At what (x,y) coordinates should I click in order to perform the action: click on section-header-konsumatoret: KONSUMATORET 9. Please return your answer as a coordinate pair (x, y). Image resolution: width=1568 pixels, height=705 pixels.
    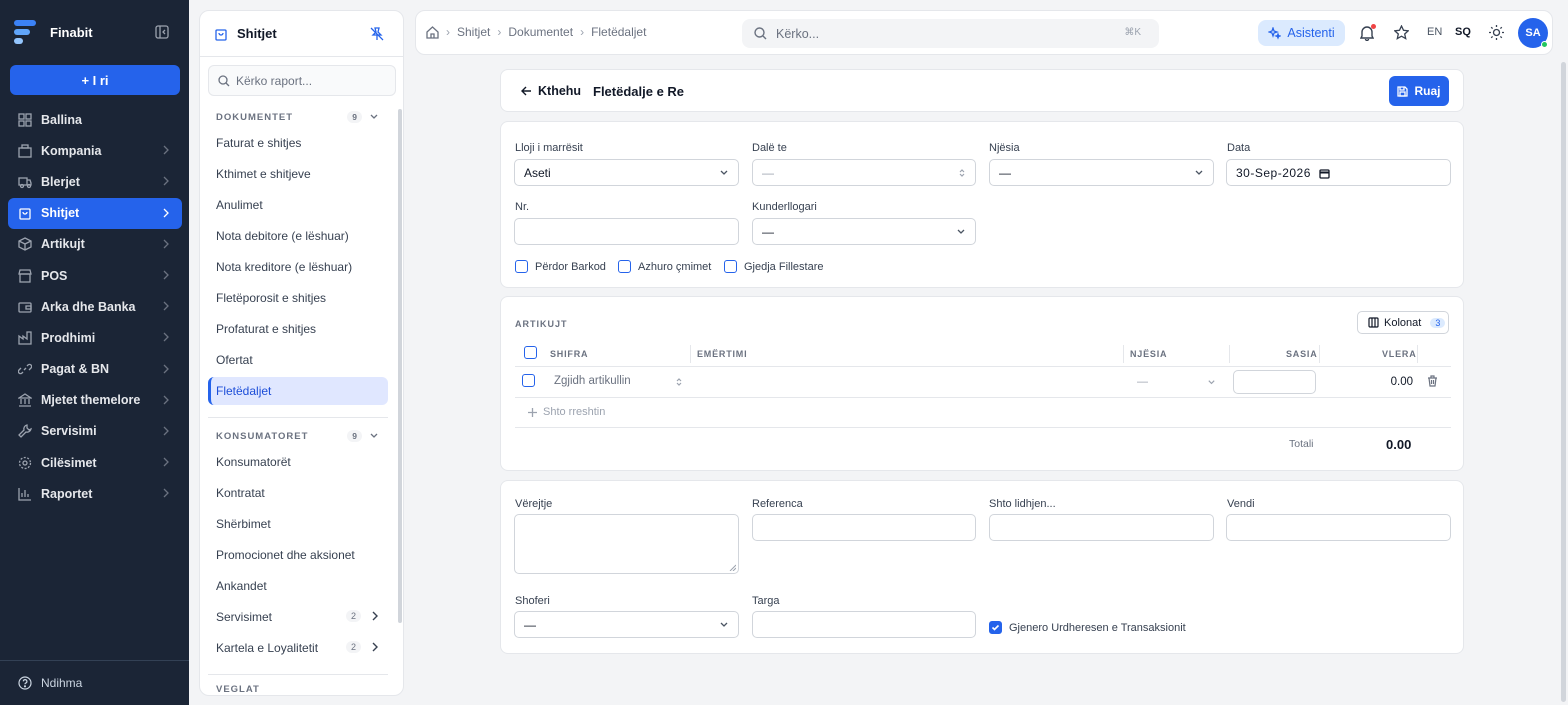
    Looking at the image, I should click on (297, 436).